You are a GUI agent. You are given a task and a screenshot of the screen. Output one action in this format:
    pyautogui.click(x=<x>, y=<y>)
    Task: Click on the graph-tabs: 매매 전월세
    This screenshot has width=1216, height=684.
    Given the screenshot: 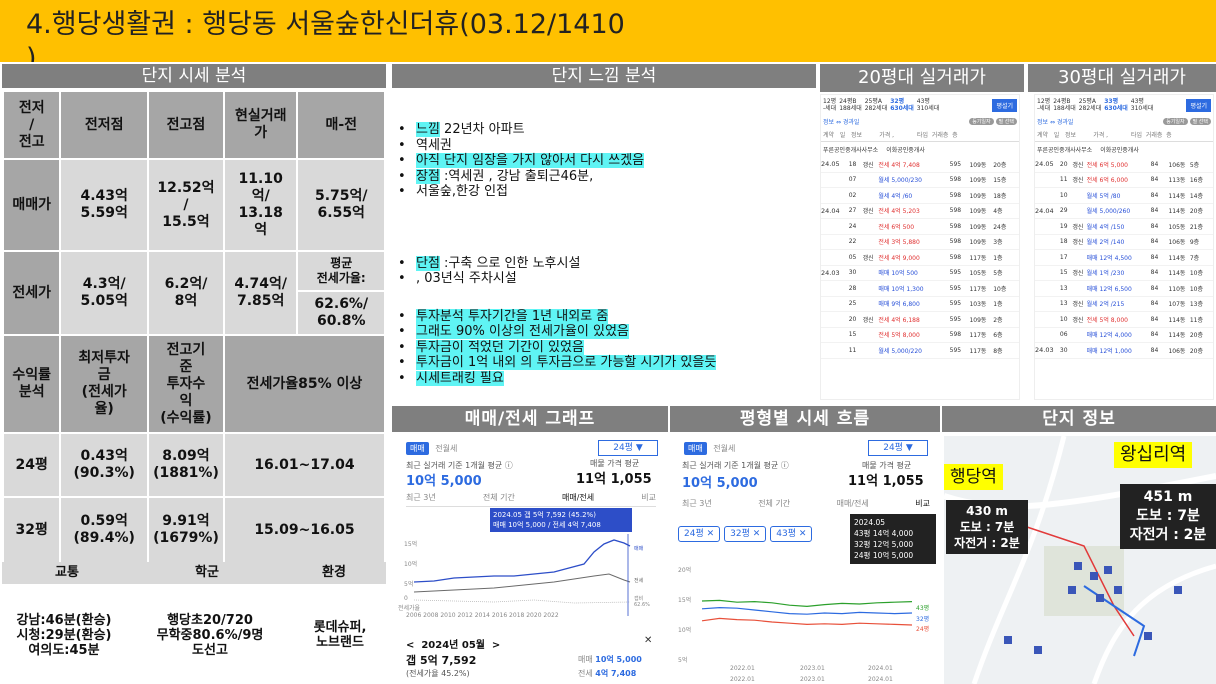 What is the action you would take?
    pyautogui.click(x=433, y=448)
    